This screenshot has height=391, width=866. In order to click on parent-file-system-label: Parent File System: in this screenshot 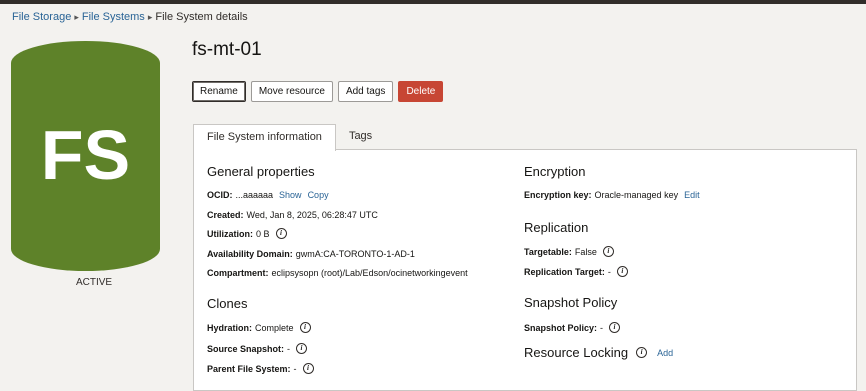, I will do `click(249, 368)`.